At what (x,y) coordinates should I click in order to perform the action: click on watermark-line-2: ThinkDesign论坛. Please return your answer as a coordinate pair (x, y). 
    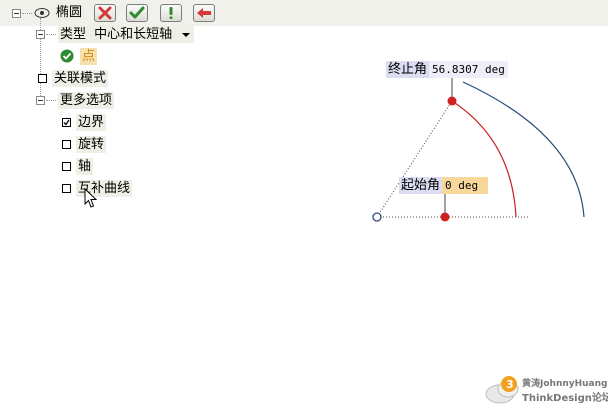
    Looking at the image, I should click on (565, 398).